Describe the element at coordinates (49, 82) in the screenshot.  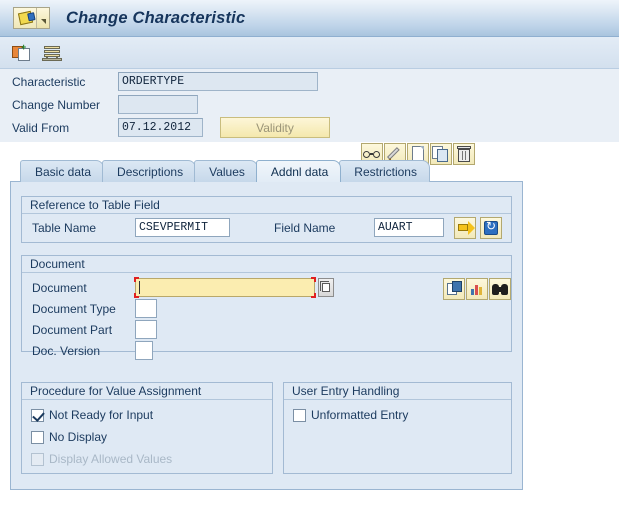
I see `characteristic-label: Characteristic` at that location.